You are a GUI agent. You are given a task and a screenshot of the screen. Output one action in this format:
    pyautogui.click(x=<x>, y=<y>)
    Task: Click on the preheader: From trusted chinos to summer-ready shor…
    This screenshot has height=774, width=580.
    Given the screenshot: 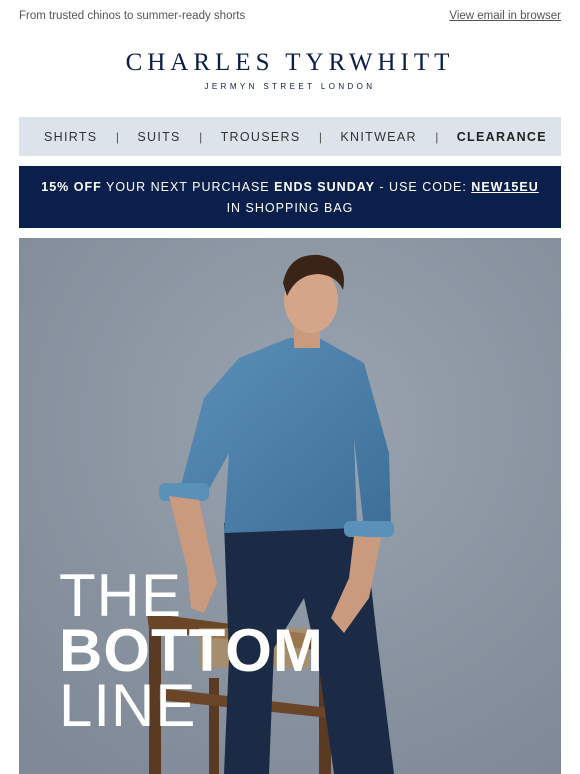 What is the action you would take?
    pyautogui.click(x=290, y=17)
    